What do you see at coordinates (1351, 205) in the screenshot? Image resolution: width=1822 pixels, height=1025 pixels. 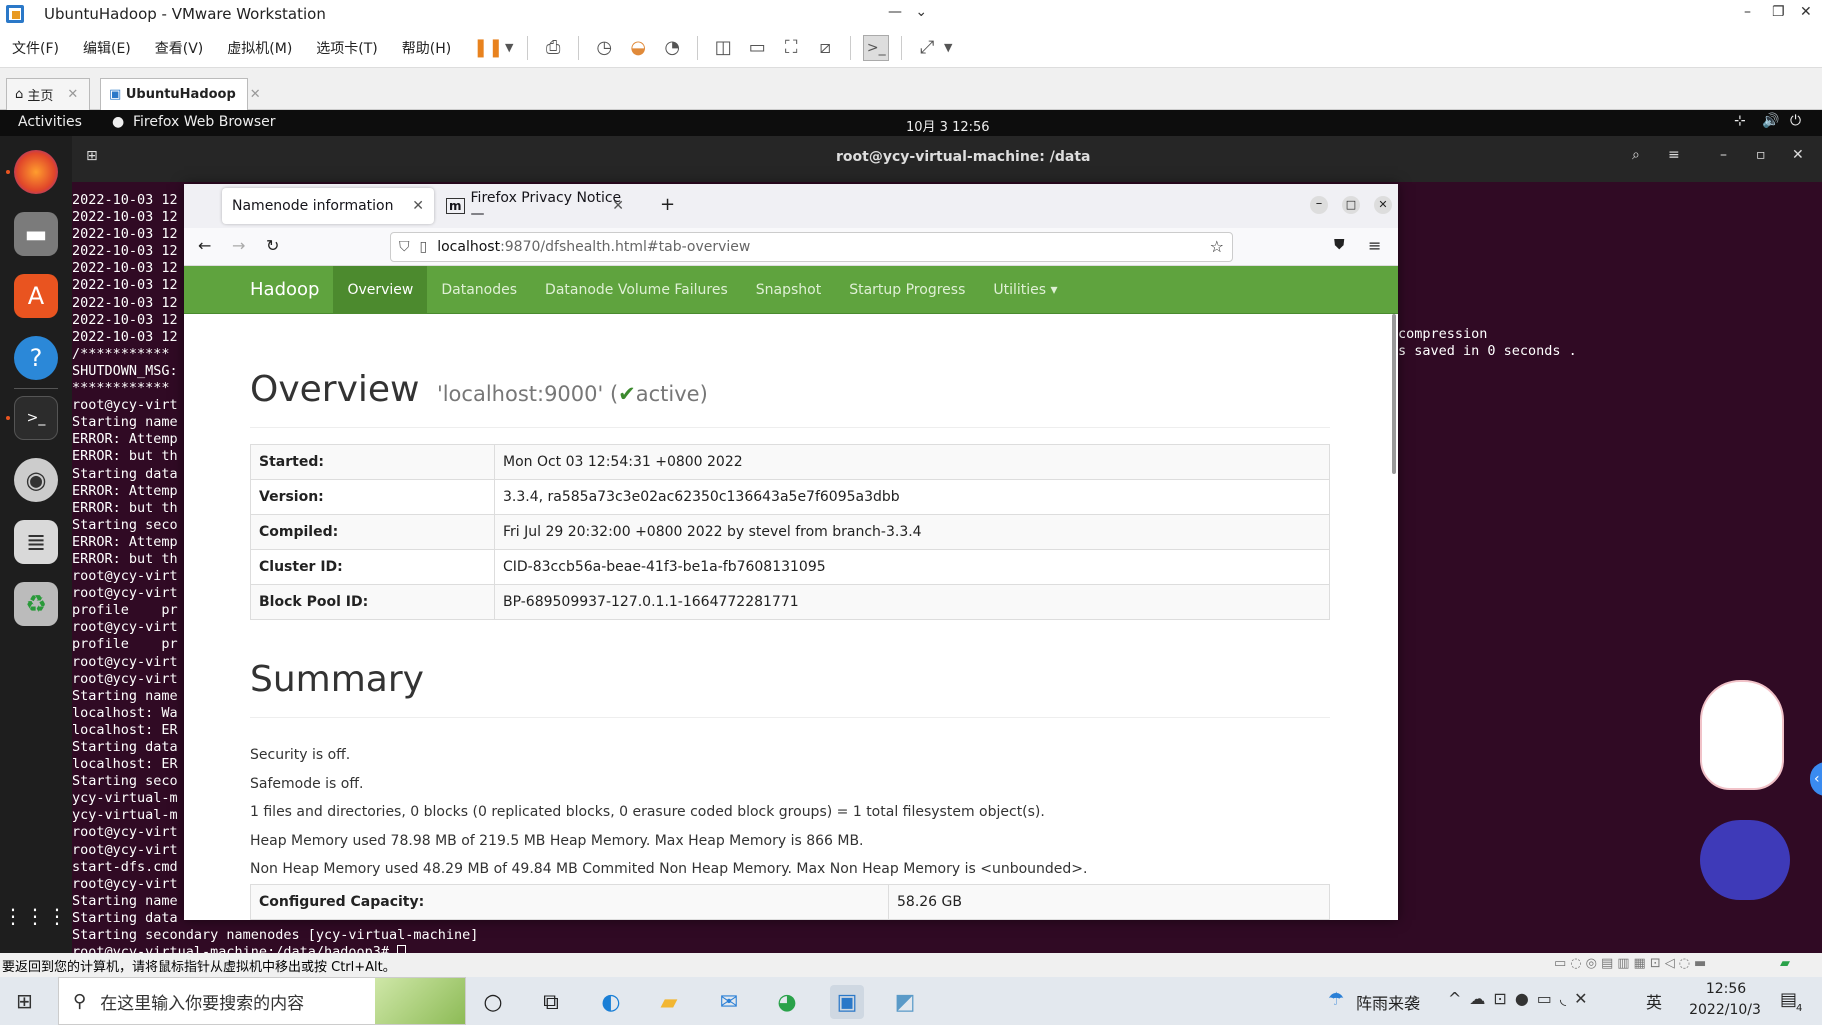 I see `maximize-icon: □` at bounding box center [1351, 205].